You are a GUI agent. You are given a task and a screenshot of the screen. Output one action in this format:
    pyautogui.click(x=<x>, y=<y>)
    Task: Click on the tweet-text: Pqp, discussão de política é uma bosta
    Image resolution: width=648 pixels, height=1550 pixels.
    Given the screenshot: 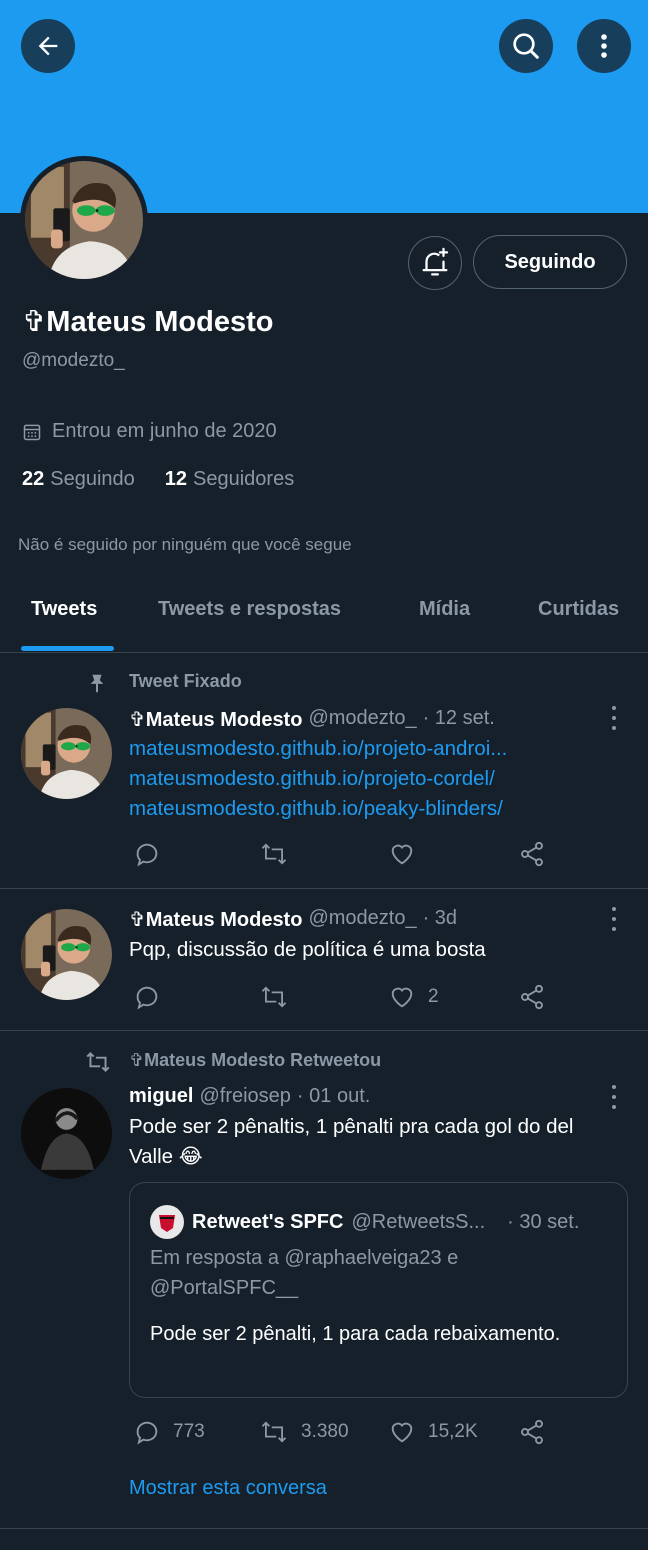 What is the action you would take?
    pyautogui.click(x=307, y=949)
    